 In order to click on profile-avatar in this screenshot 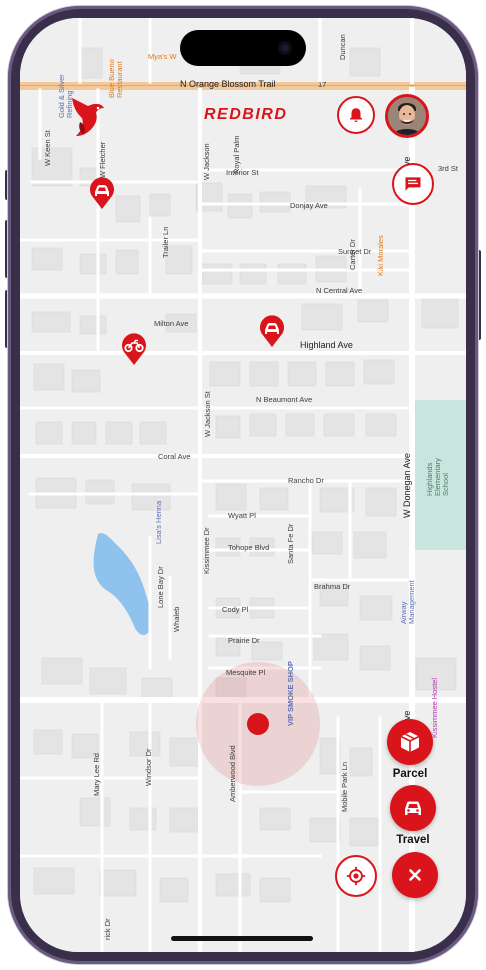, I will do `click(407, 116)`.